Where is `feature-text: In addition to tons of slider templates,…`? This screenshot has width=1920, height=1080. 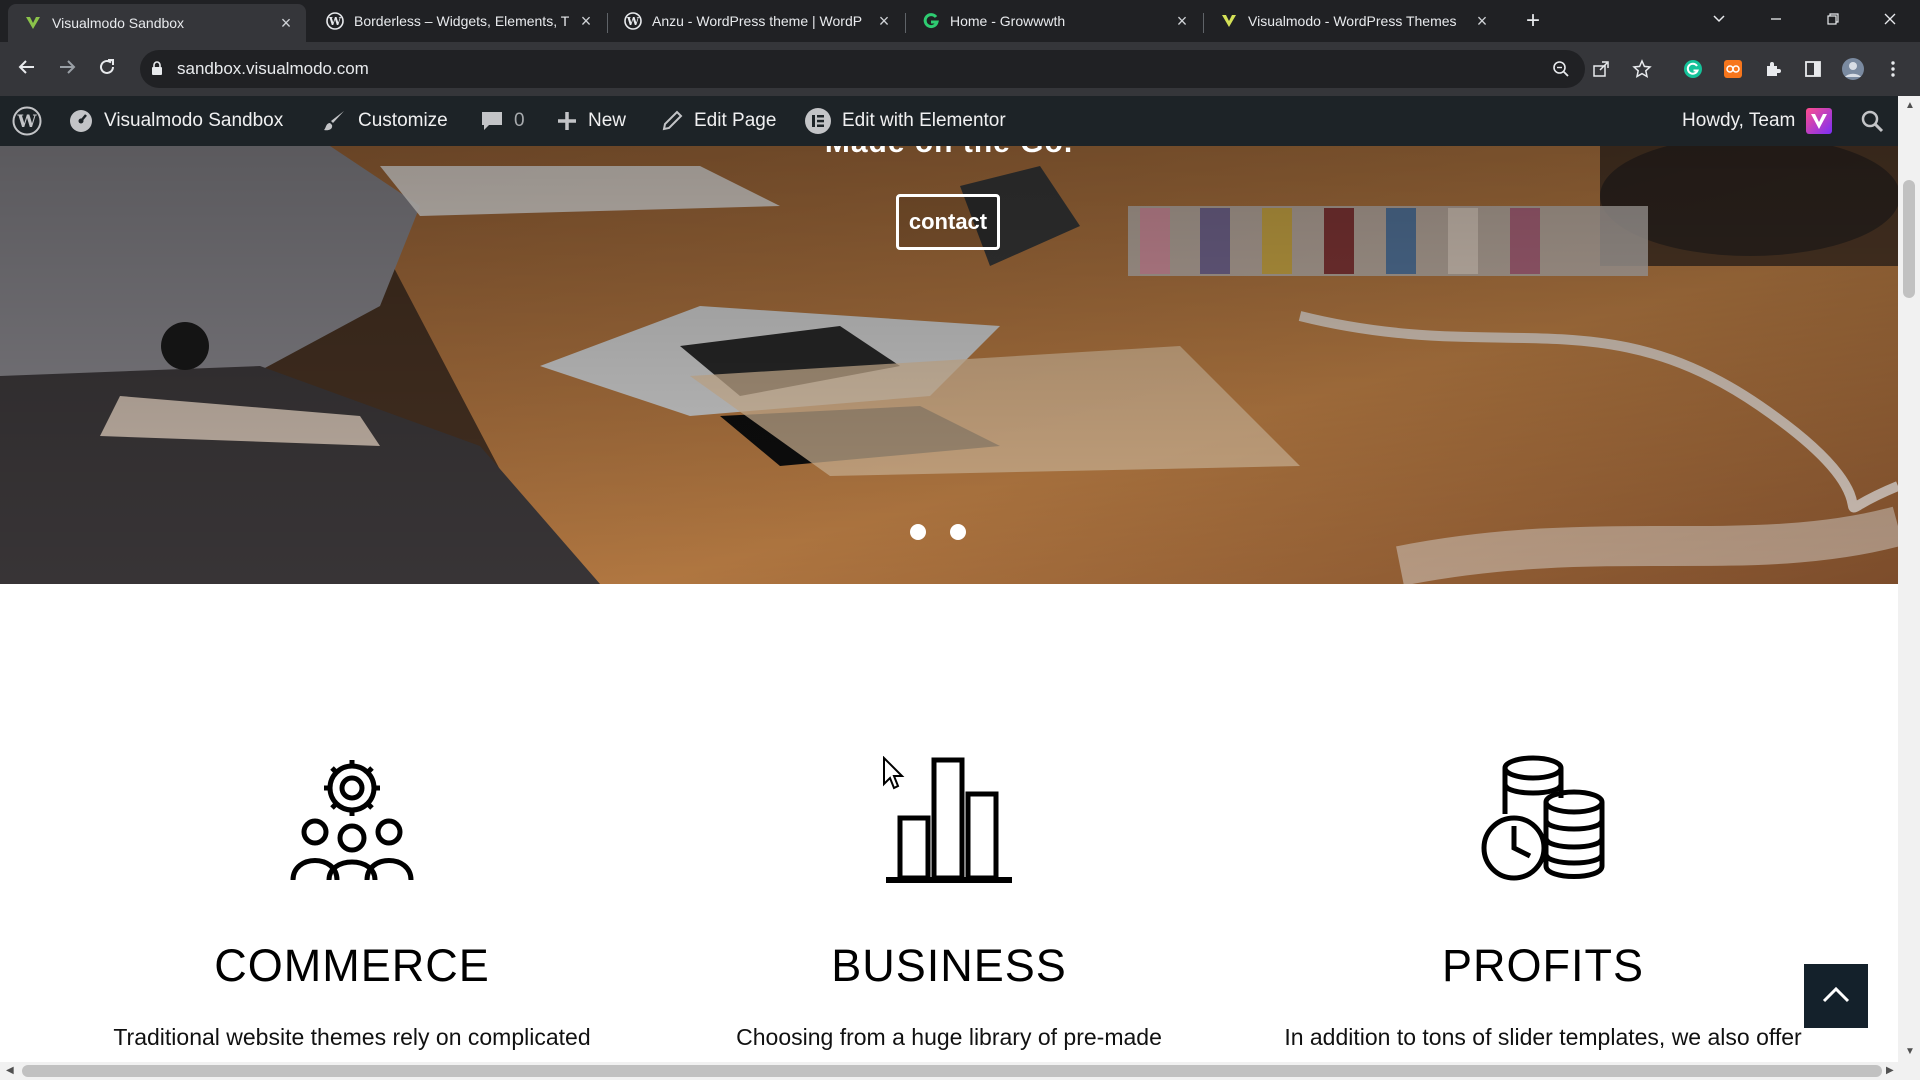 feature-text: In addition to tons of slider templates,… is located at coordinates (1543, 1037).